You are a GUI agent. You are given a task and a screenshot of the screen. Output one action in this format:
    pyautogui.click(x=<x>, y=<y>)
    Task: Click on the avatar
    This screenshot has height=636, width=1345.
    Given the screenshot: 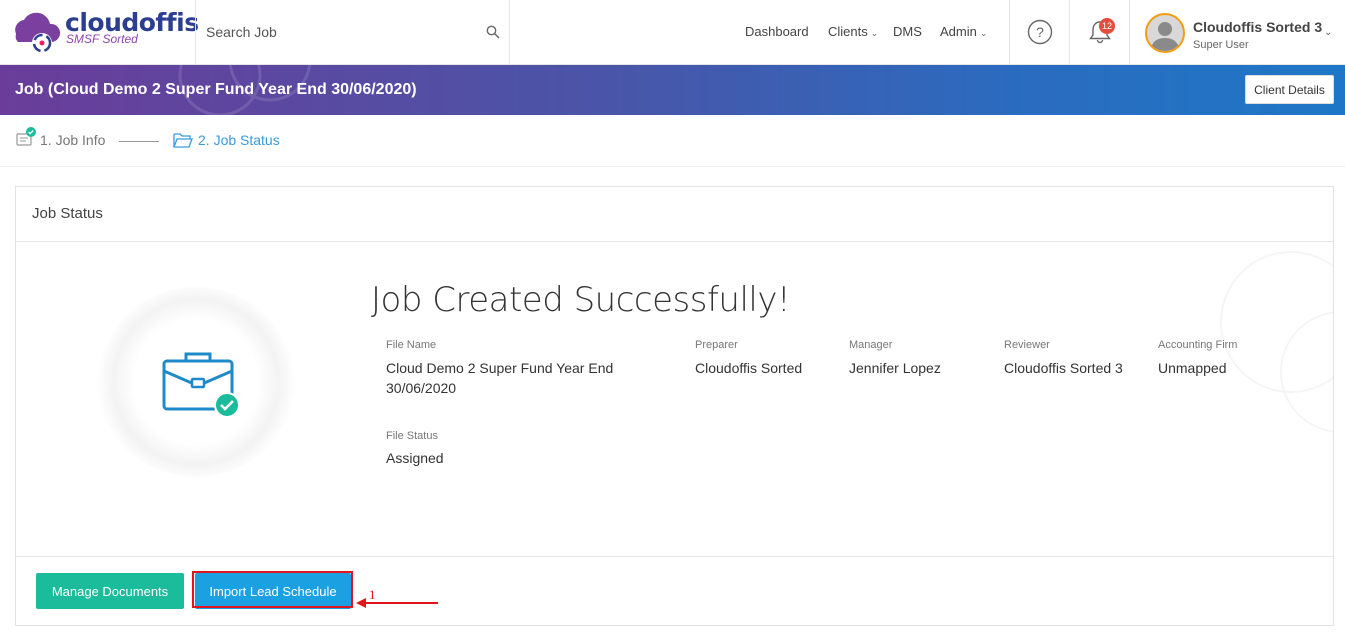 What is the action you would take?
    pyautogui.click(x=1165, y=33)
    